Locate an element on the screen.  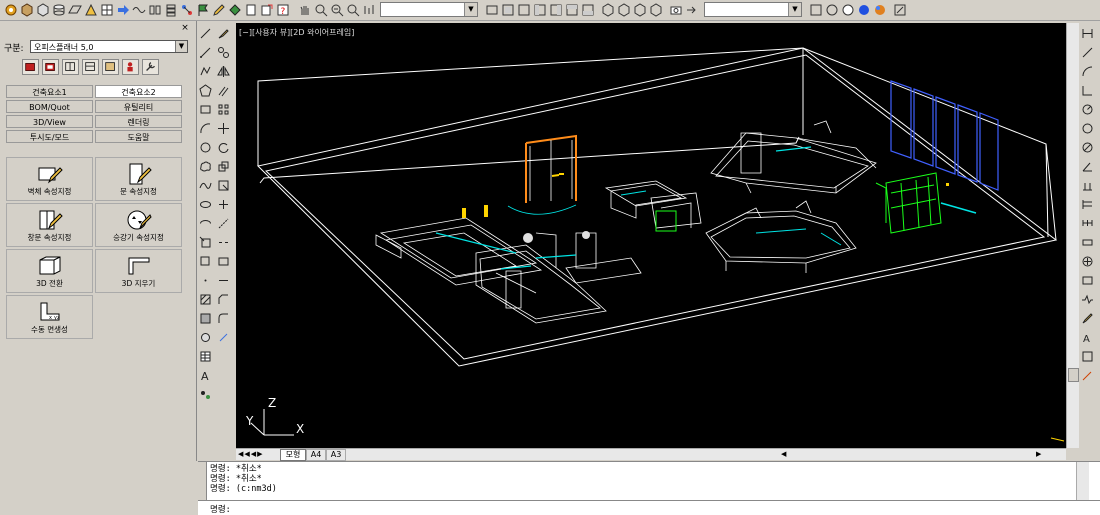
export-icon is located at coordinates (267, 10).